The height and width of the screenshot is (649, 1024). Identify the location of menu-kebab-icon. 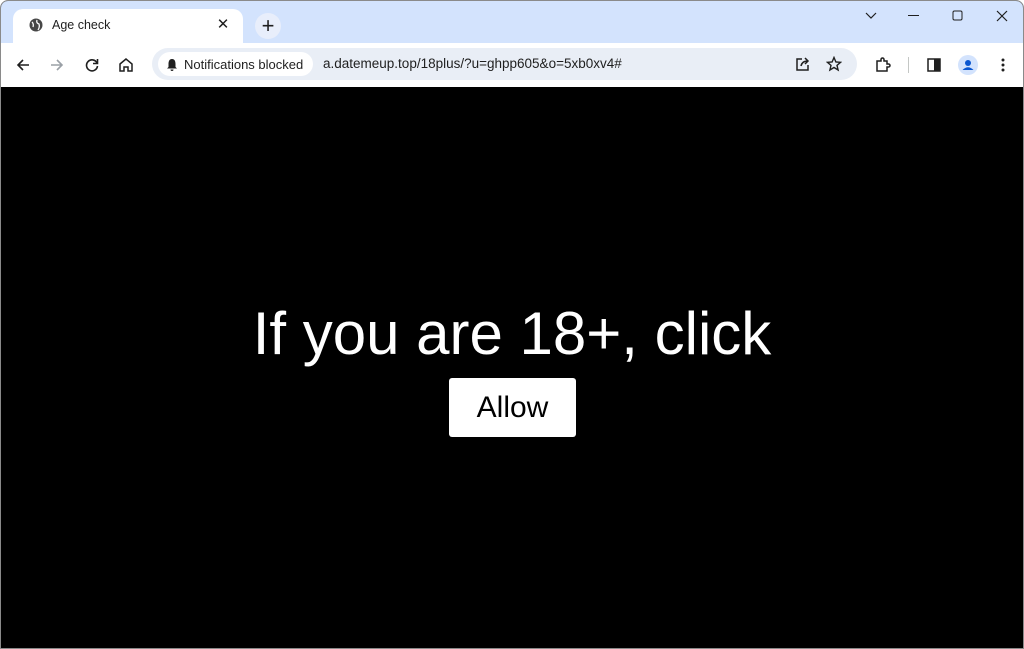
(1003, 65).